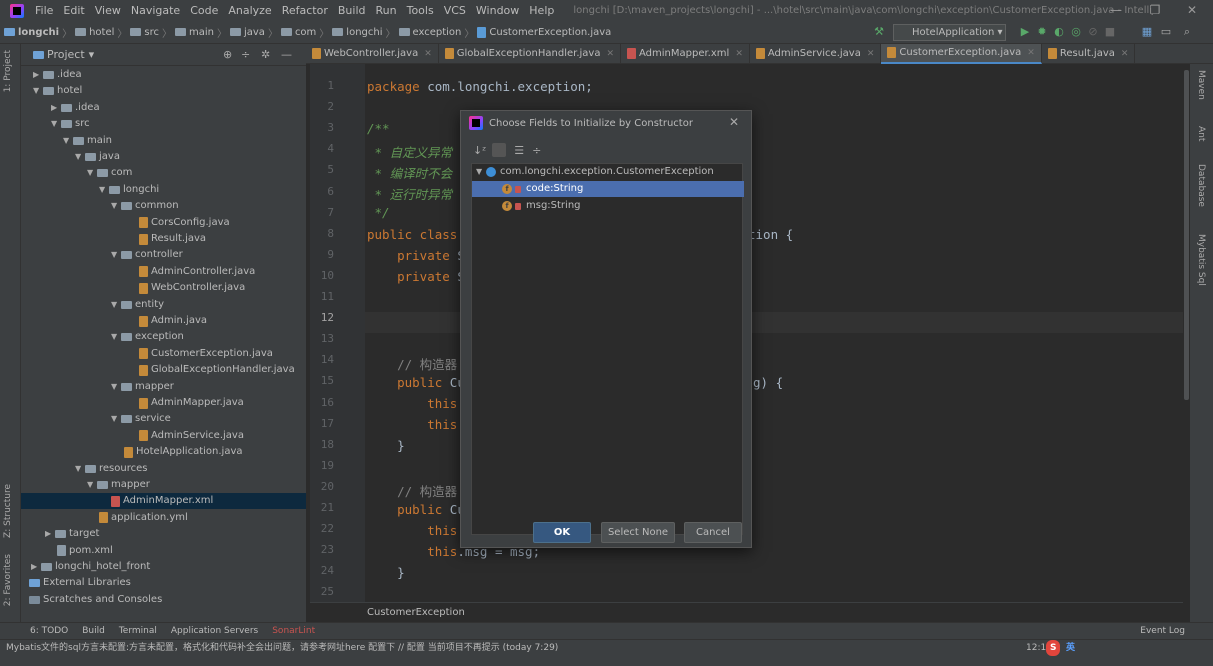 This screenshot has height=666, width=1213. Describe the element at coordinates (163, 173) in the screenshot. I see `tree-item: ▼ com` at that location.